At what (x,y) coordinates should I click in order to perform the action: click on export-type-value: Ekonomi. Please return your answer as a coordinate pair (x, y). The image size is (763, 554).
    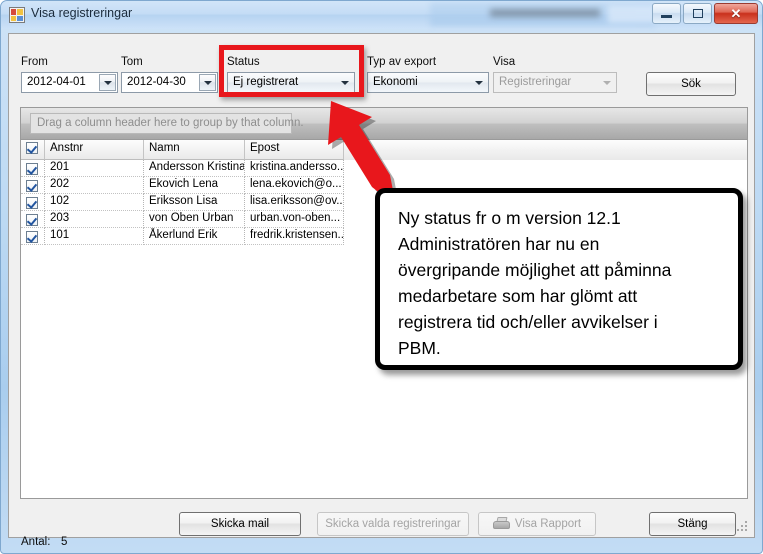
    Looking at the image, I should click on (395, 82).